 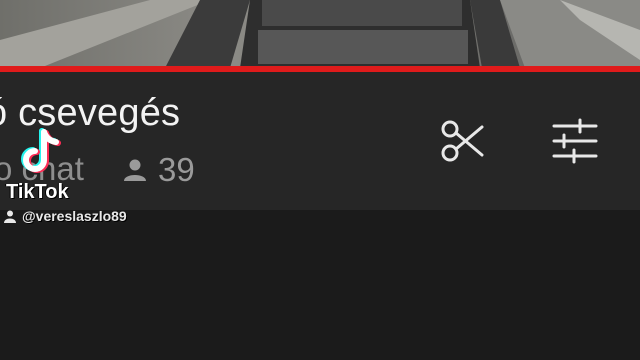 I want to click on tiktok-logo-icon, so click(x=41, y=150).